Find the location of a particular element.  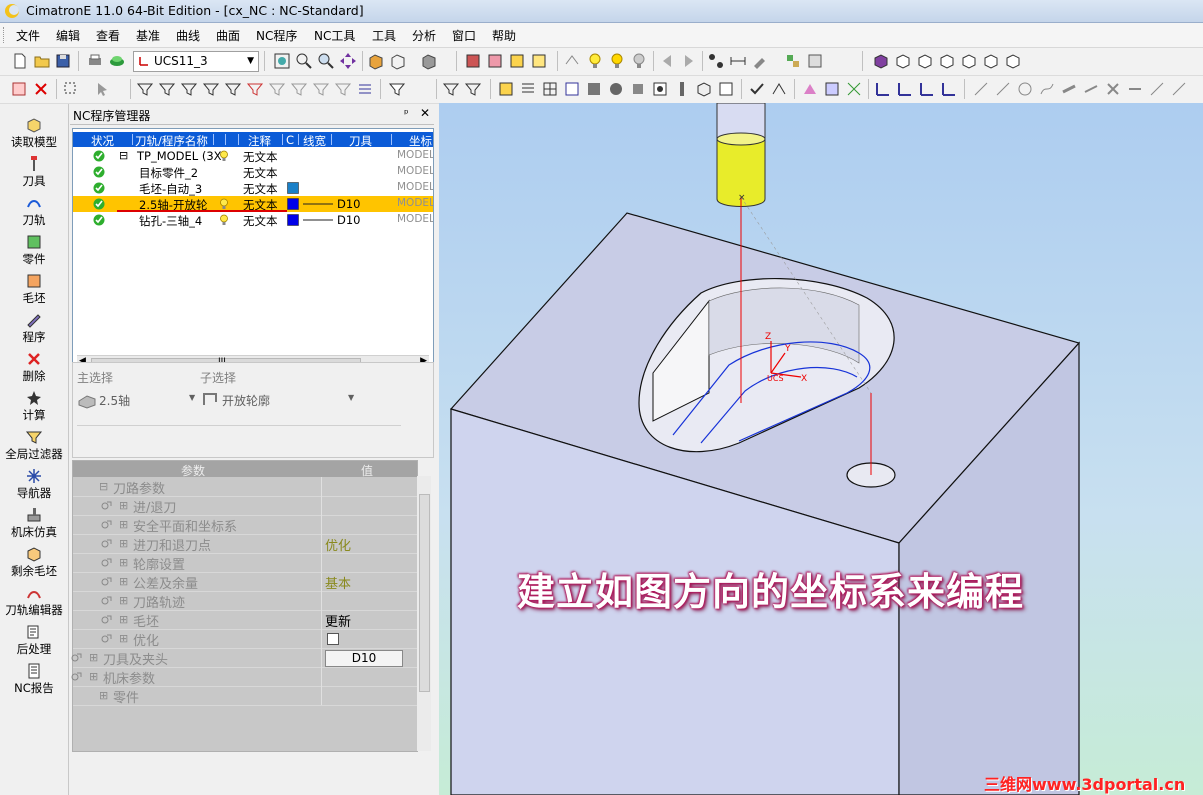

parameter-row: ⊞ 轮廓设置 is located at coordinates (245, 563).